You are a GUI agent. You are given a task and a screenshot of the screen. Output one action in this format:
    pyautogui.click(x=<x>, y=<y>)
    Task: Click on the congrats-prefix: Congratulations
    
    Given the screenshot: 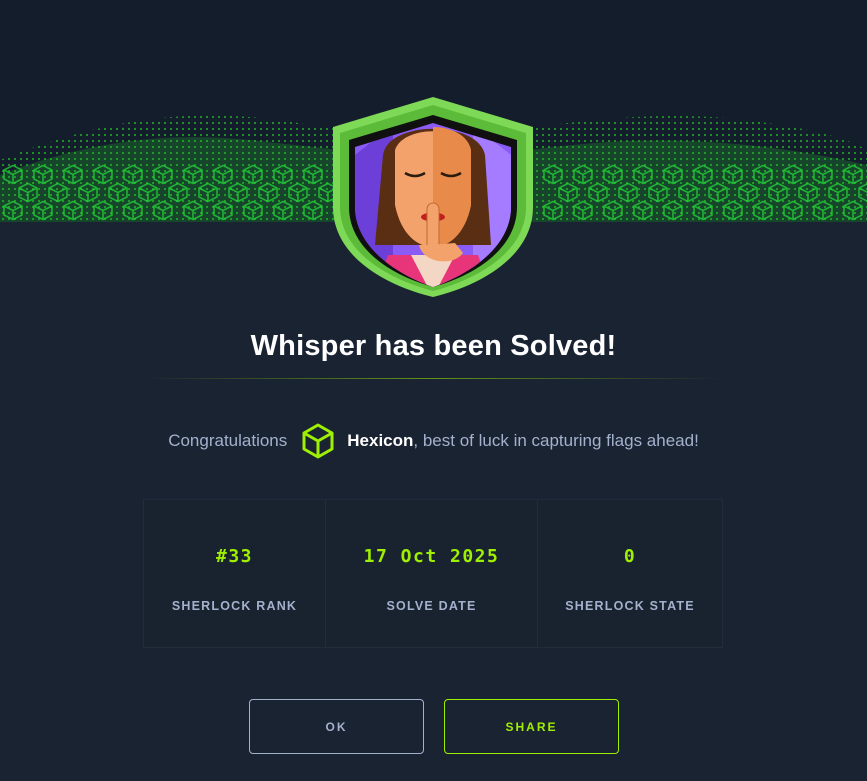 What is the action you would take?
    pyautogui.click(x=228, y=440)
    